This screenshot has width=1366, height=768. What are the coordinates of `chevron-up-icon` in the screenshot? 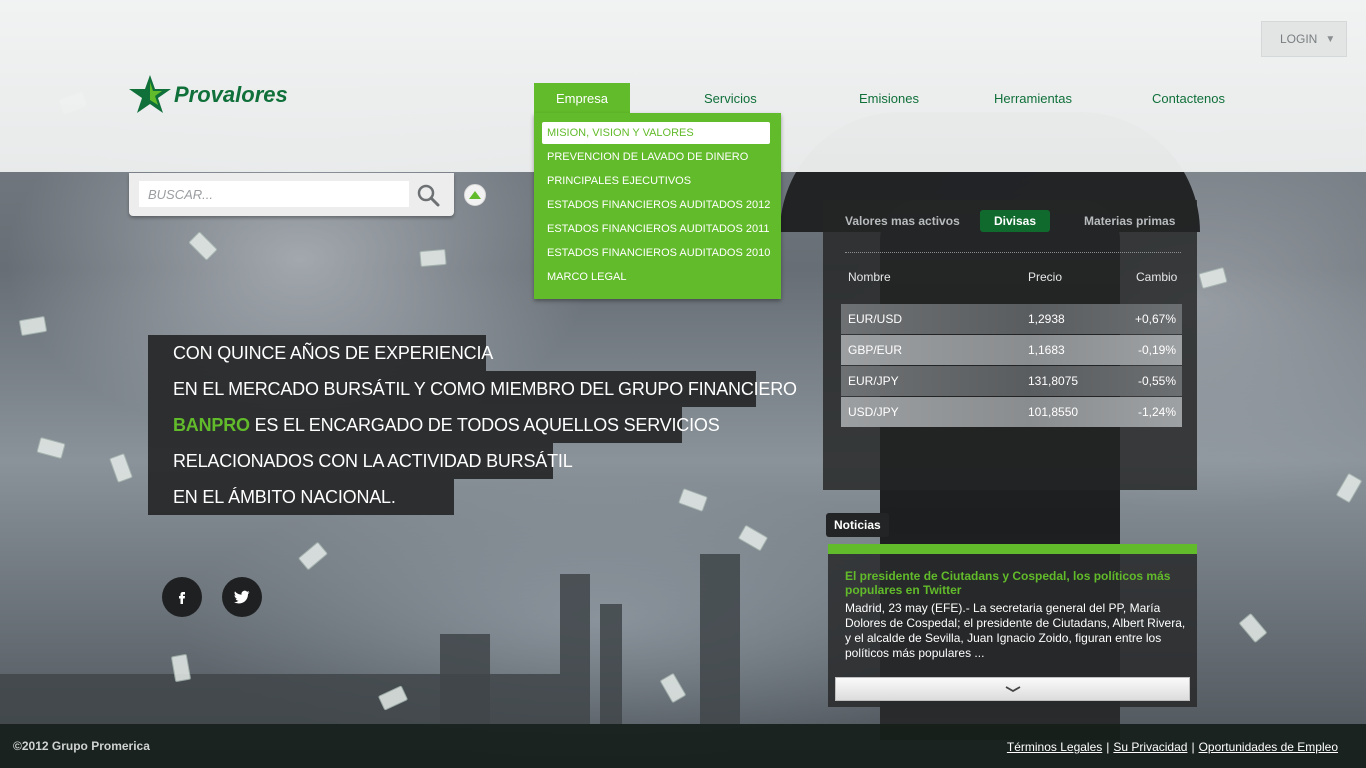 It's located at (475, 195).